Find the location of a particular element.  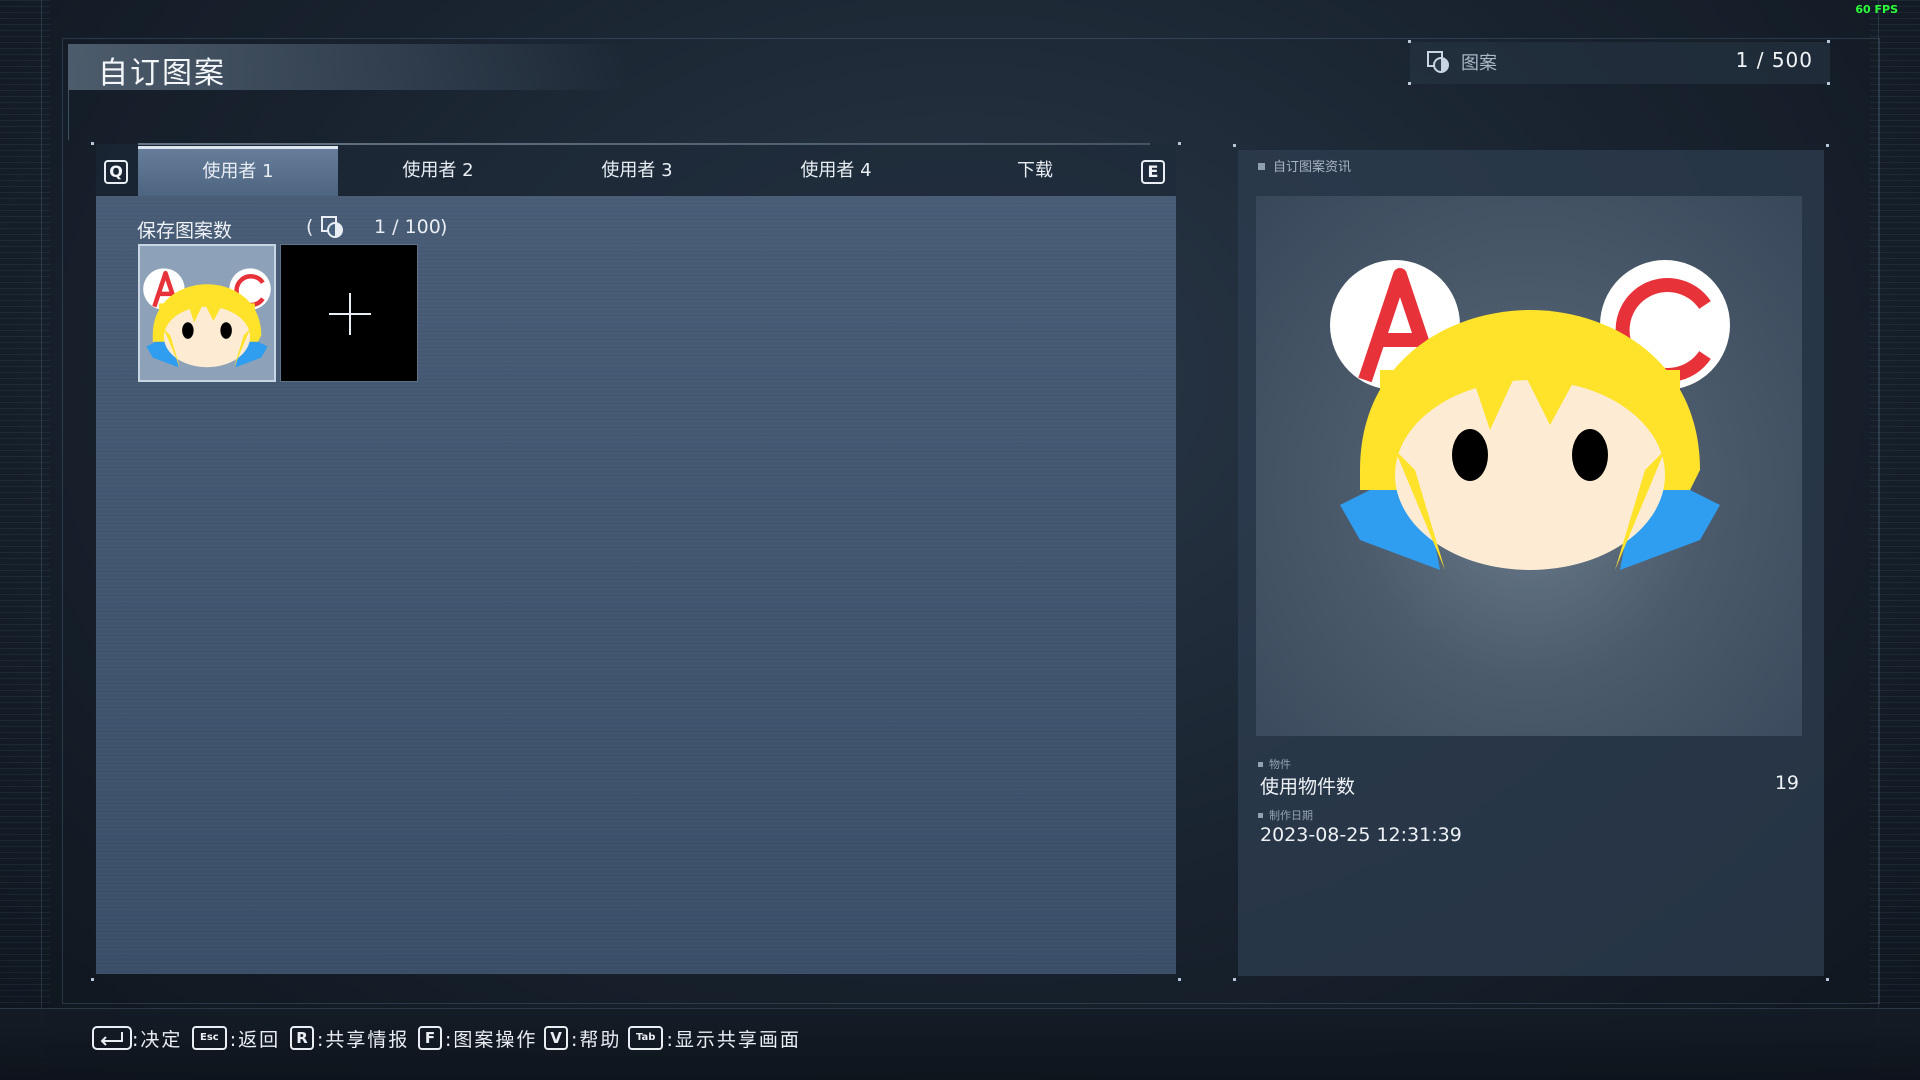

hint-back: Esc :返回 is located at coordinates (236, 1038).